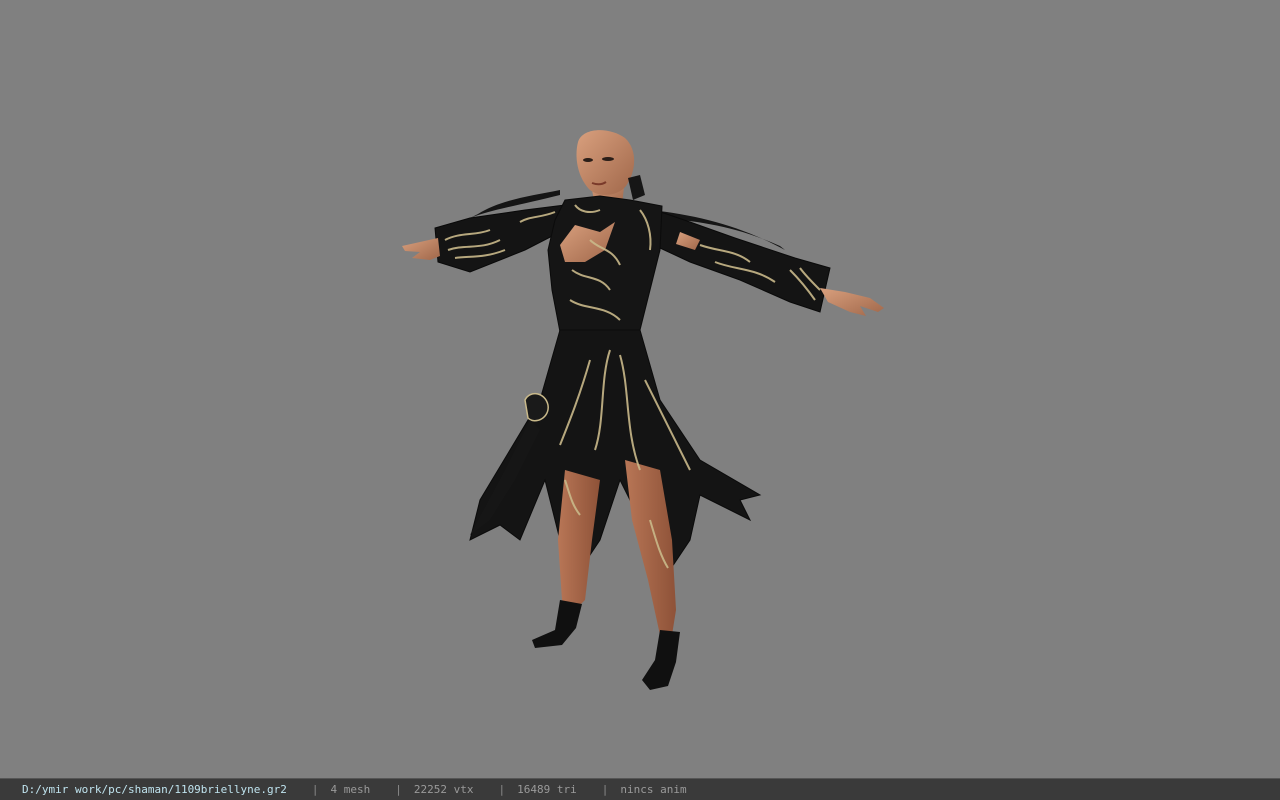 The height and width of the screenshot is (800, 1280). What do you see at coordinates (557, 624) in the screenshot?
I see `left-shoe` at bounding box center [557, 624].